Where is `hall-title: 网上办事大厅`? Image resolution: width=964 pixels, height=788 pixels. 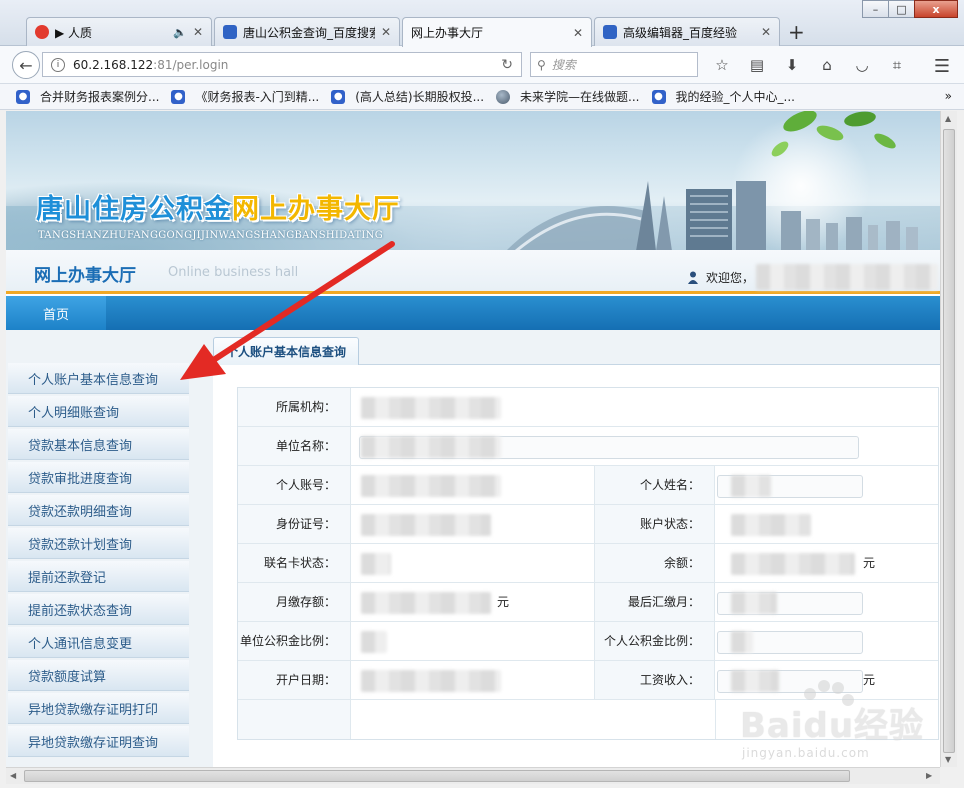
hall-title: 网上办事大厅 is located at coordinates (85, 276).